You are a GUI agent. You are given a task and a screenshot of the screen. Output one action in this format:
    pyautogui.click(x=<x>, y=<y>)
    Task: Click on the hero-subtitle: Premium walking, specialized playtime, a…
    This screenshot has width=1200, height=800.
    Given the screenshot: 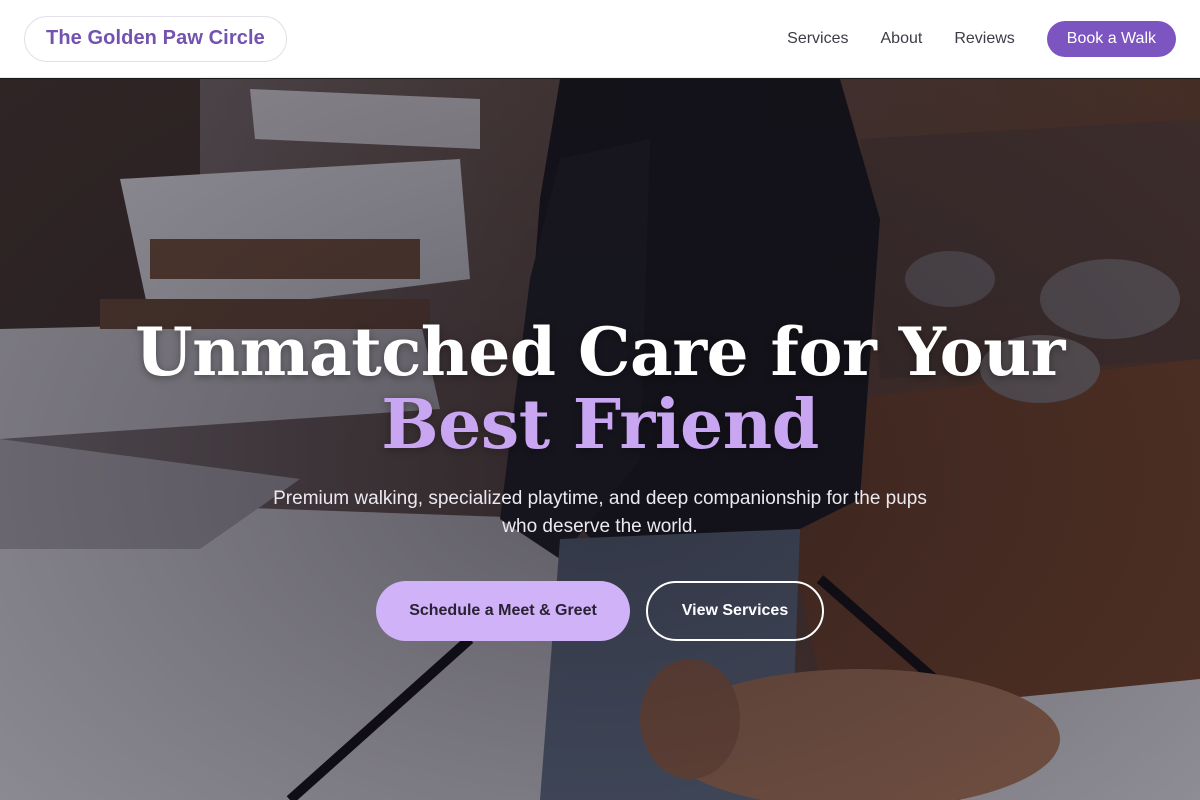 What is the action you would take?
    pyautogui.click(x=600, y=512)
    